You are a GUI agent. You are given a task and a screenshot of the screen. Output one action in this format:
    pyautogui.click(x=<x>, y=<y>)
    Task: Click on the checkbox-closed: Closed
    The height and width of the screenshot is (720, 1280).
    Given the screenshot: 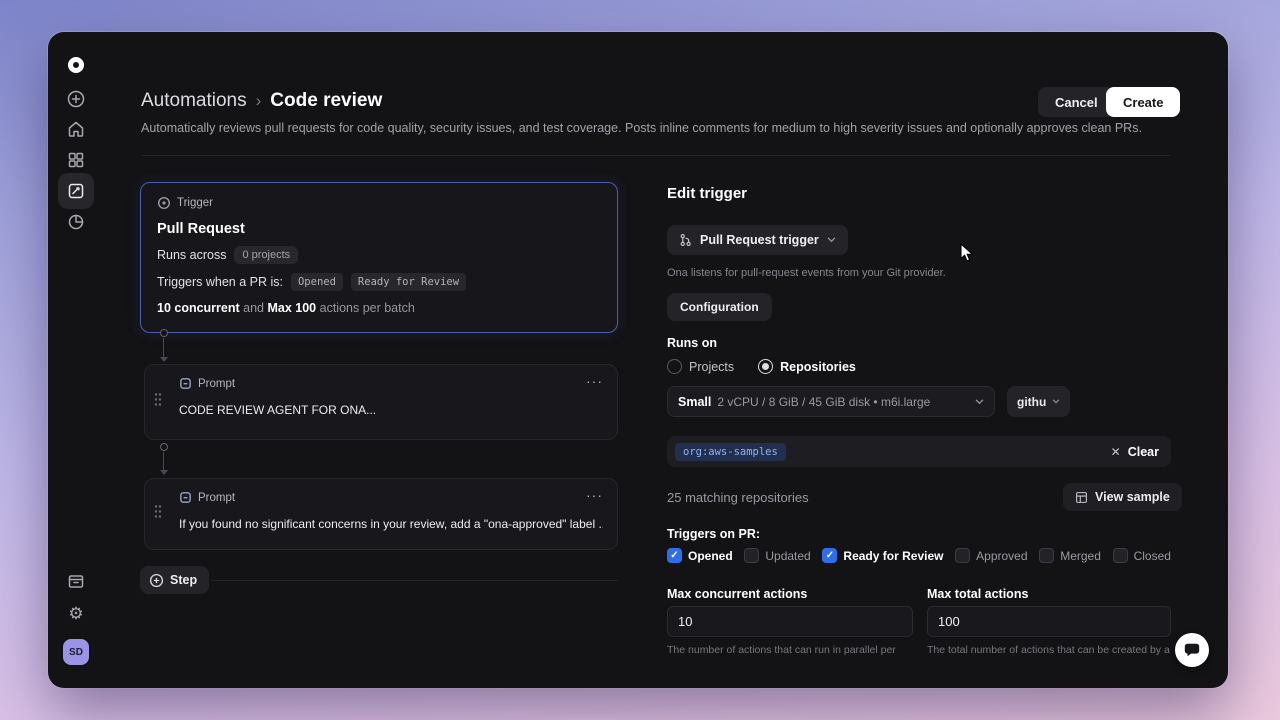 What is the action you would take?
    pyautogui.click(x=1141, y=555)
    